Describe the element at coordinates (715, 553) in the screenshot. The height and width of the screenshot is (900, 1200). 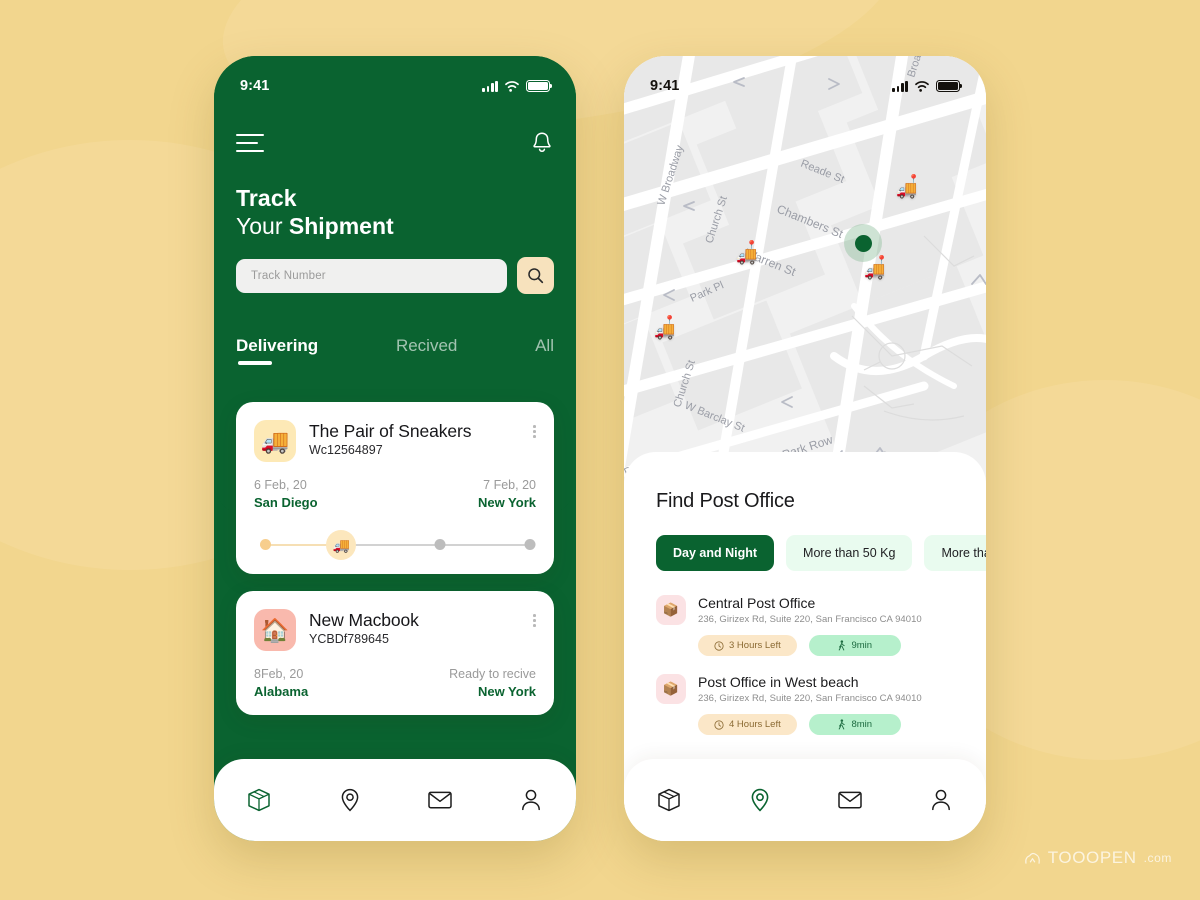
I see `filter-chip-day-and-night: Day and Night` at that location.